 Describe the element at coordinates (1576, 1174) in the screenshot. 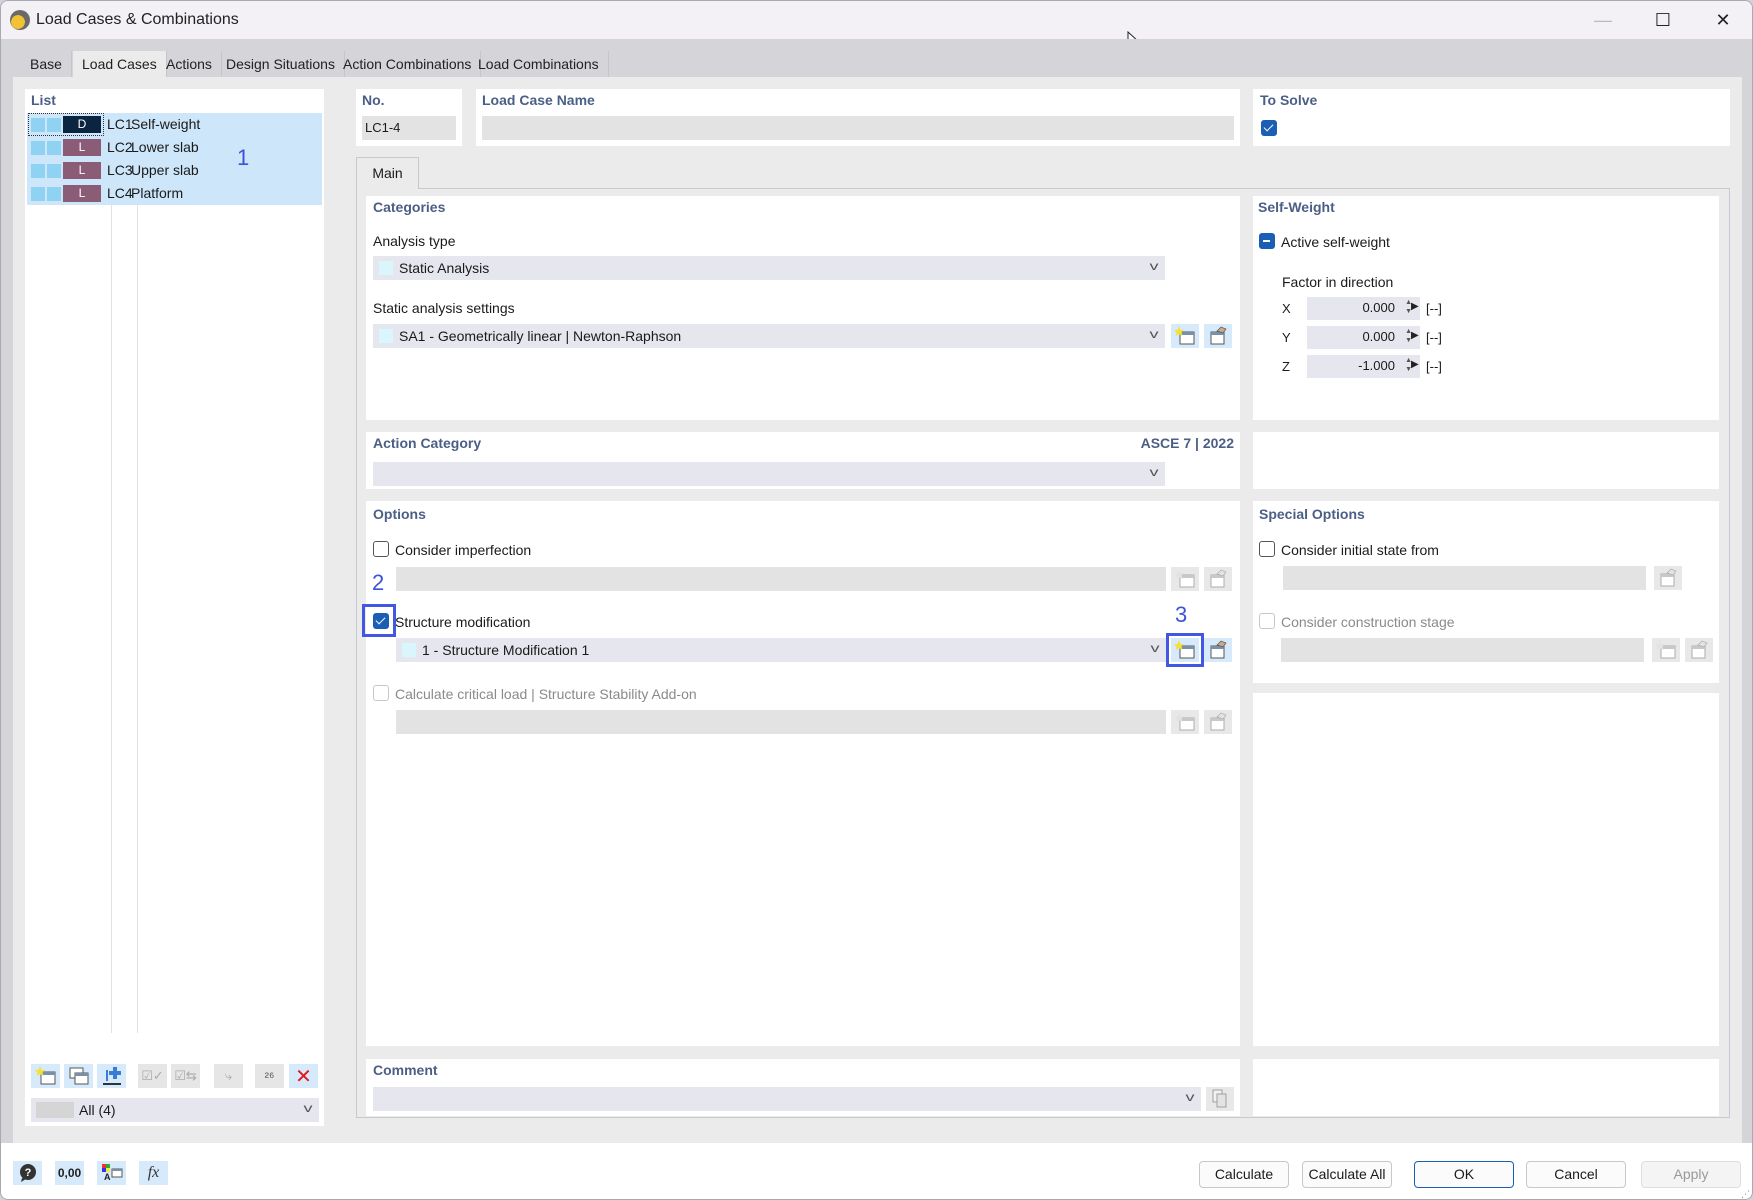

I see `cancel-button: Cancel` at that location.